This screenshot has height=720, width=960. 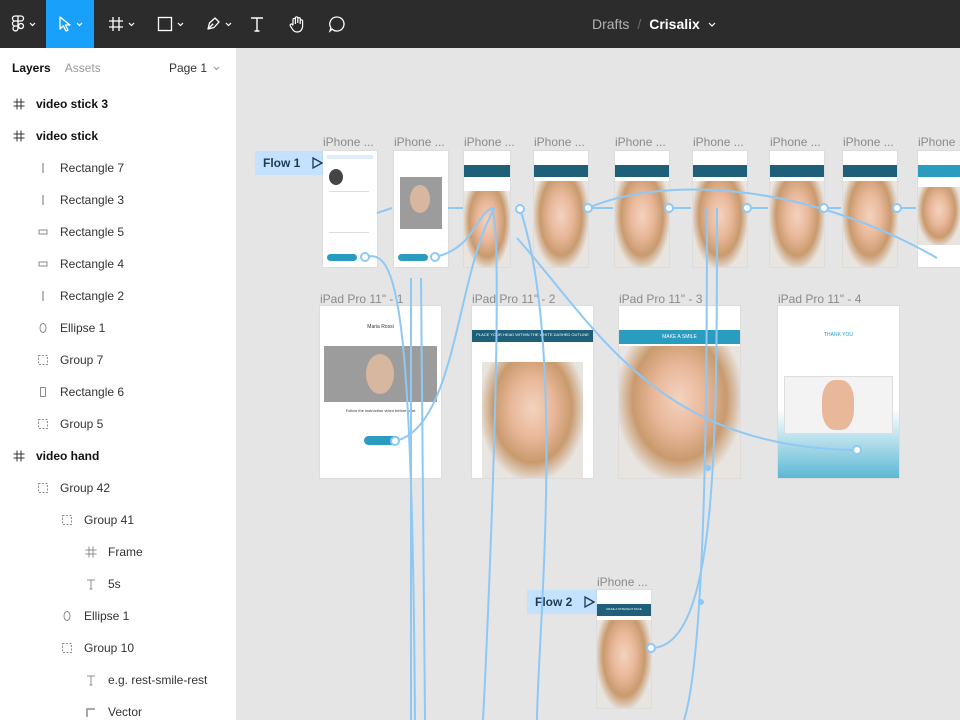 I want to click on layer-label: Group 42, so click(x=85, y=488).